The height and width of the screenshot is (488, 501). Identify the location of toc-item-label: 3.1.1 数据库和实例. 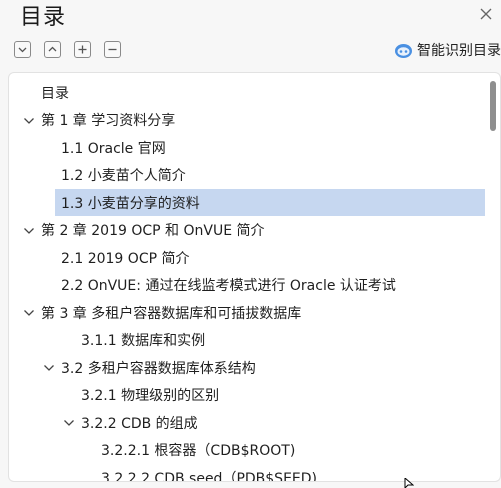
(143, 341).